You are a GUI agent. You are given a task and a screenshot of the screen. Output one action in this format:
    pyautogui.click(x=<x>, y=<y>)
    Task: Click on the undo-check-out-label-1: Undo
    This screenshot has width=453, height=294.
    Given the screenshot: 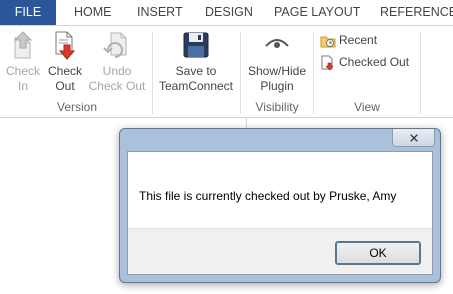 What is the action you would take?
    pyautogui.click(x=117, y=71)
    